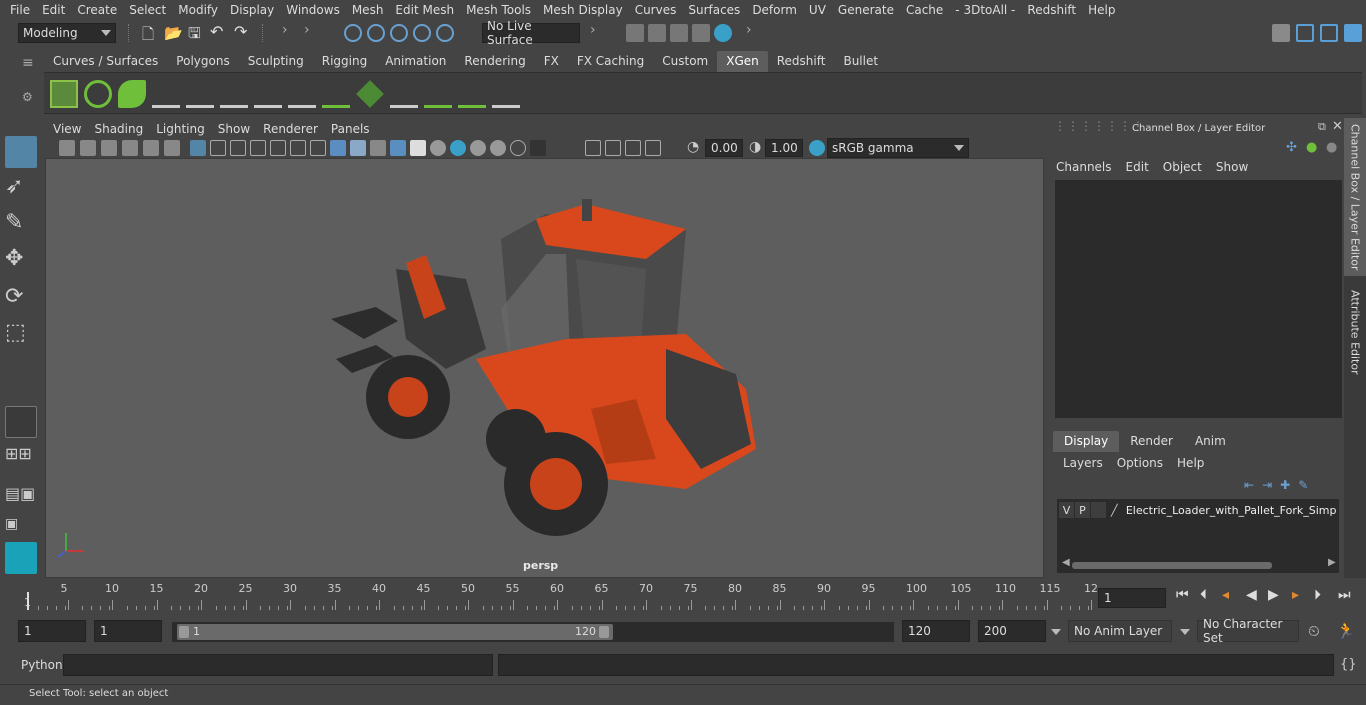 The width and height of the screenshot is (1366, 705). Describe the element at coordinates (593, 148) in the screenshot. I see `isolate-select-icon` at that location.